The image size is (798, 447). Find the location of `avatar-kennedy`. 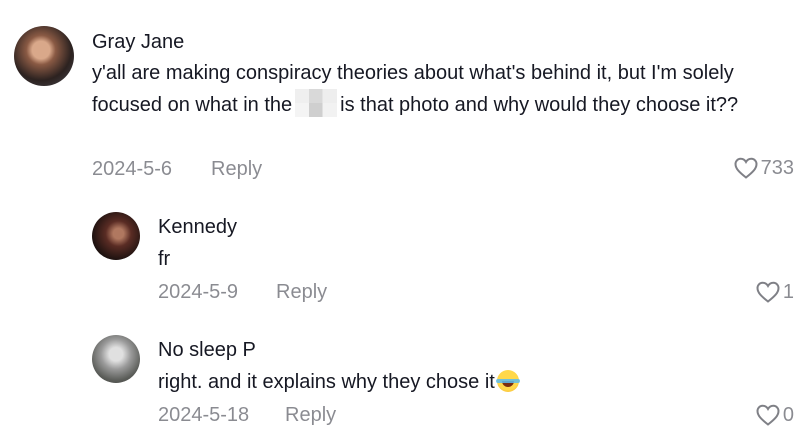

avatar-kennedy is located at coordinates (116, 236).